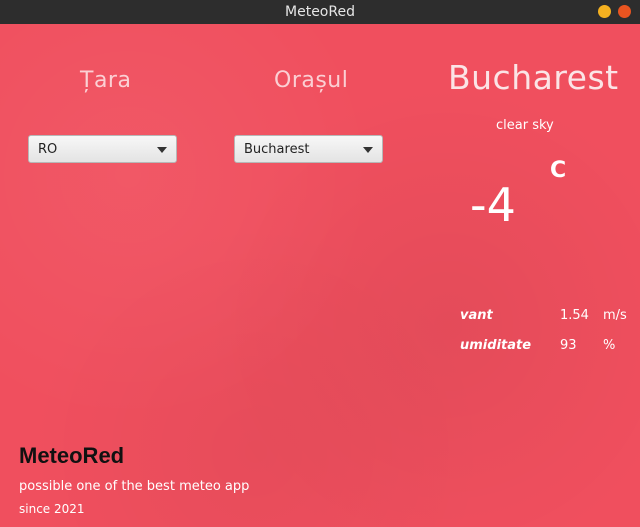 This screenshot has height=527, width=640. Describe the element at coordinates (615, 315) in the screenshot. I see `wind-unit: m/s` at that location.